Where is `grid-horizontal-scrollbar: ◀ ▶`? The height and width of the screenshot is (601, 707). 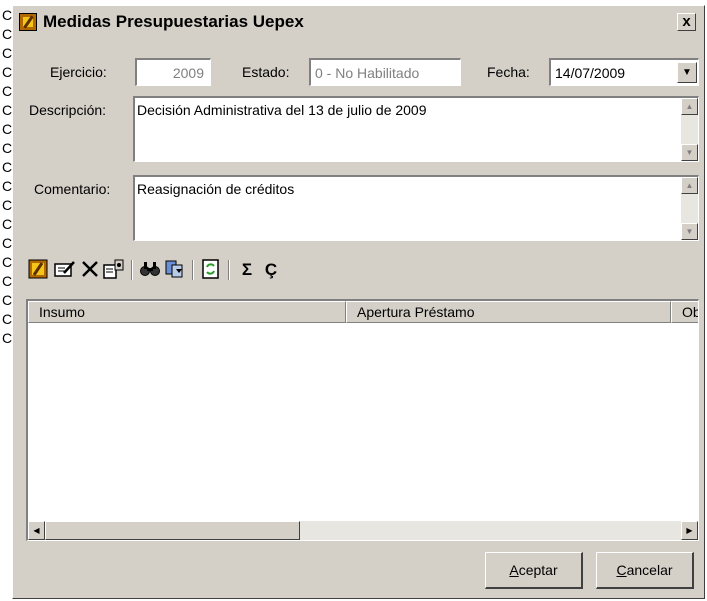
grid-horizontal-scrollbar: ◀ ▶ is located at coordinates (363, 530).